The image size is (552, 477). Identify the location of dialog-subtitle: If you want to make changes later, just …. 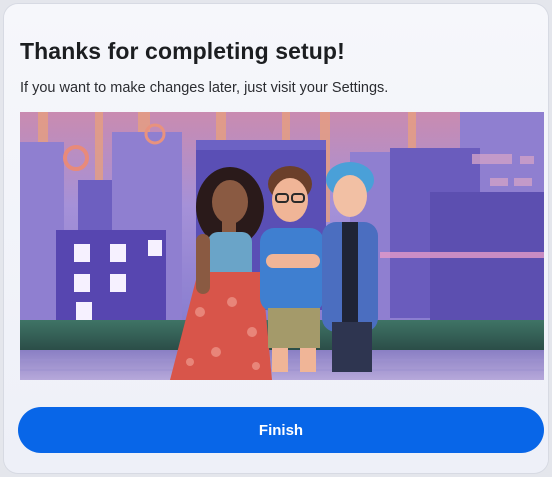
(204, 88).